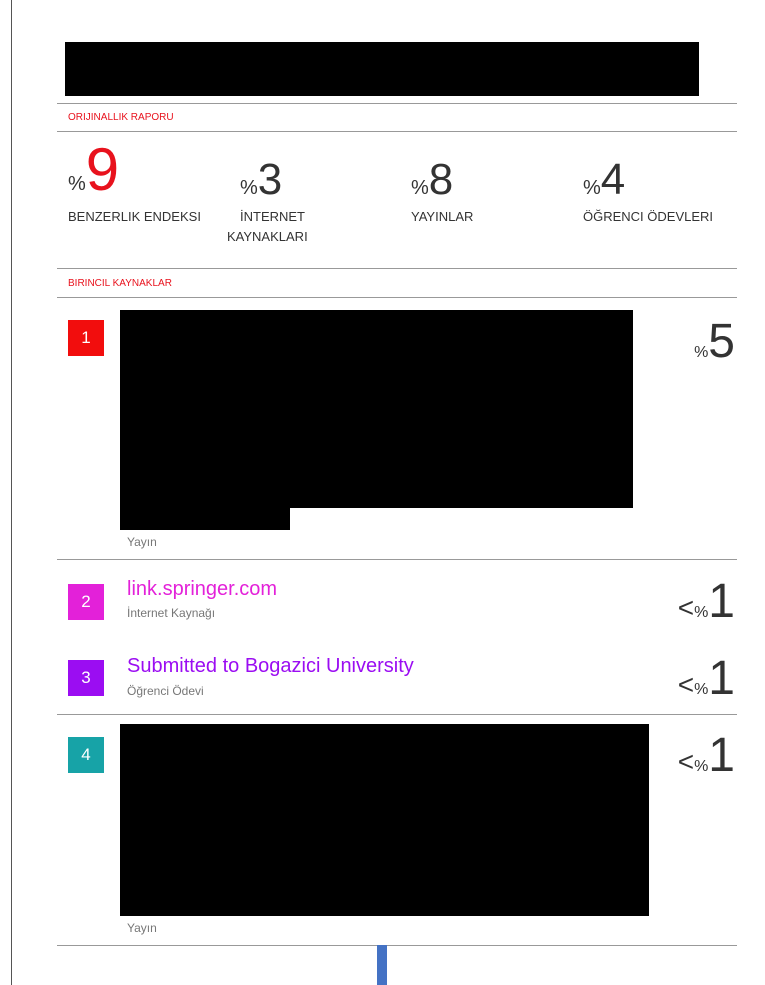 The image size is (765, 985). I want to click on student-papers-label: ÖĞRENCI ÖDEVLERI, so click(648, 216).